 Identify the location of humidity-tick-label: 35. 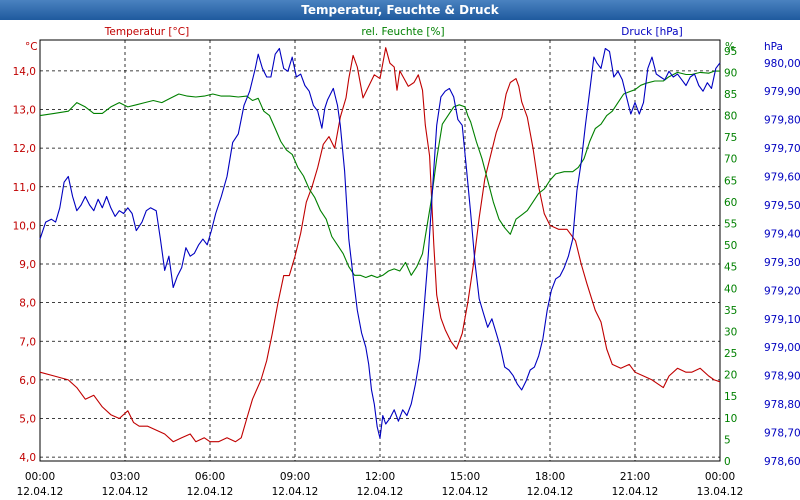
(730, 311).